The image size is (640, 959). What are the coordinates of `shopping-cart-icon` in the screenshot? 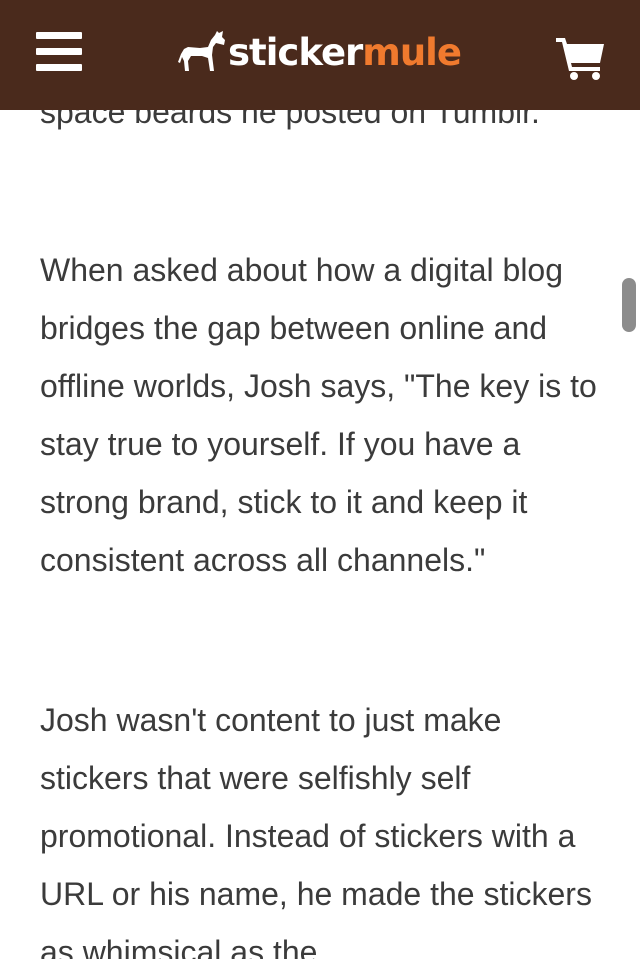 It's located at (581, 58).